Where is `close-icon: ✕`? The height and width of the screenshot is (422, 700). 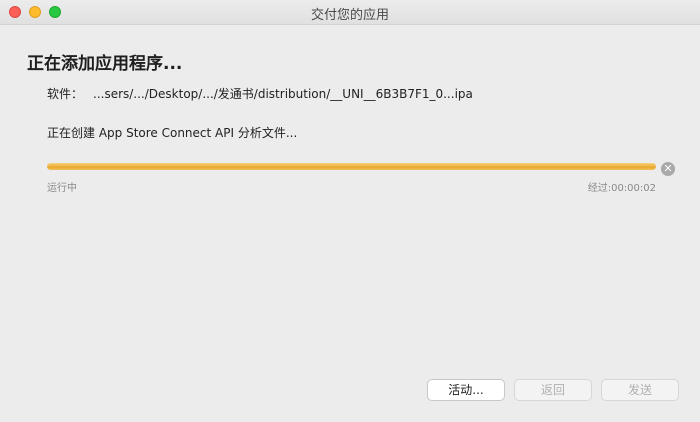
close-icon: ✕ is located at coordinates (668, 168).